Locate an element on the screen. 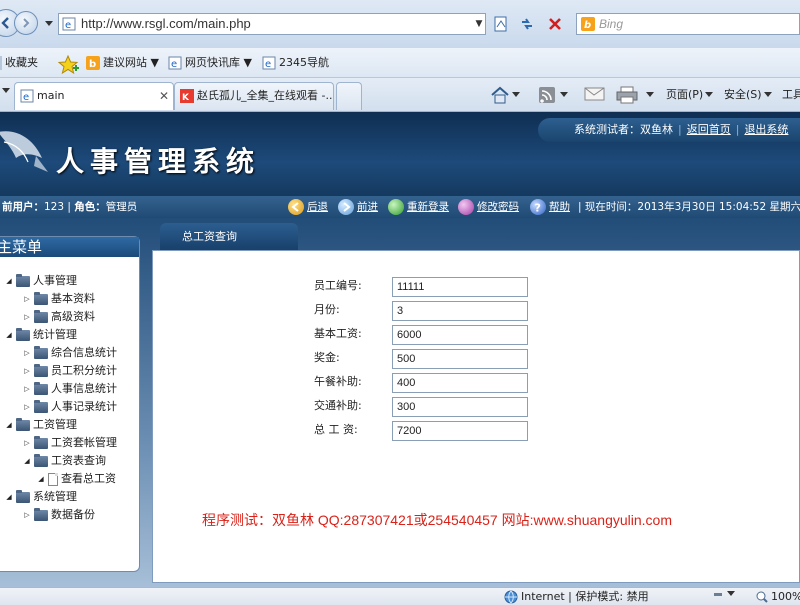 The image size is (800, 605). menu-item-salary-accounts: ▷ 工资套帐管理 is located at coordinates (70, 443).